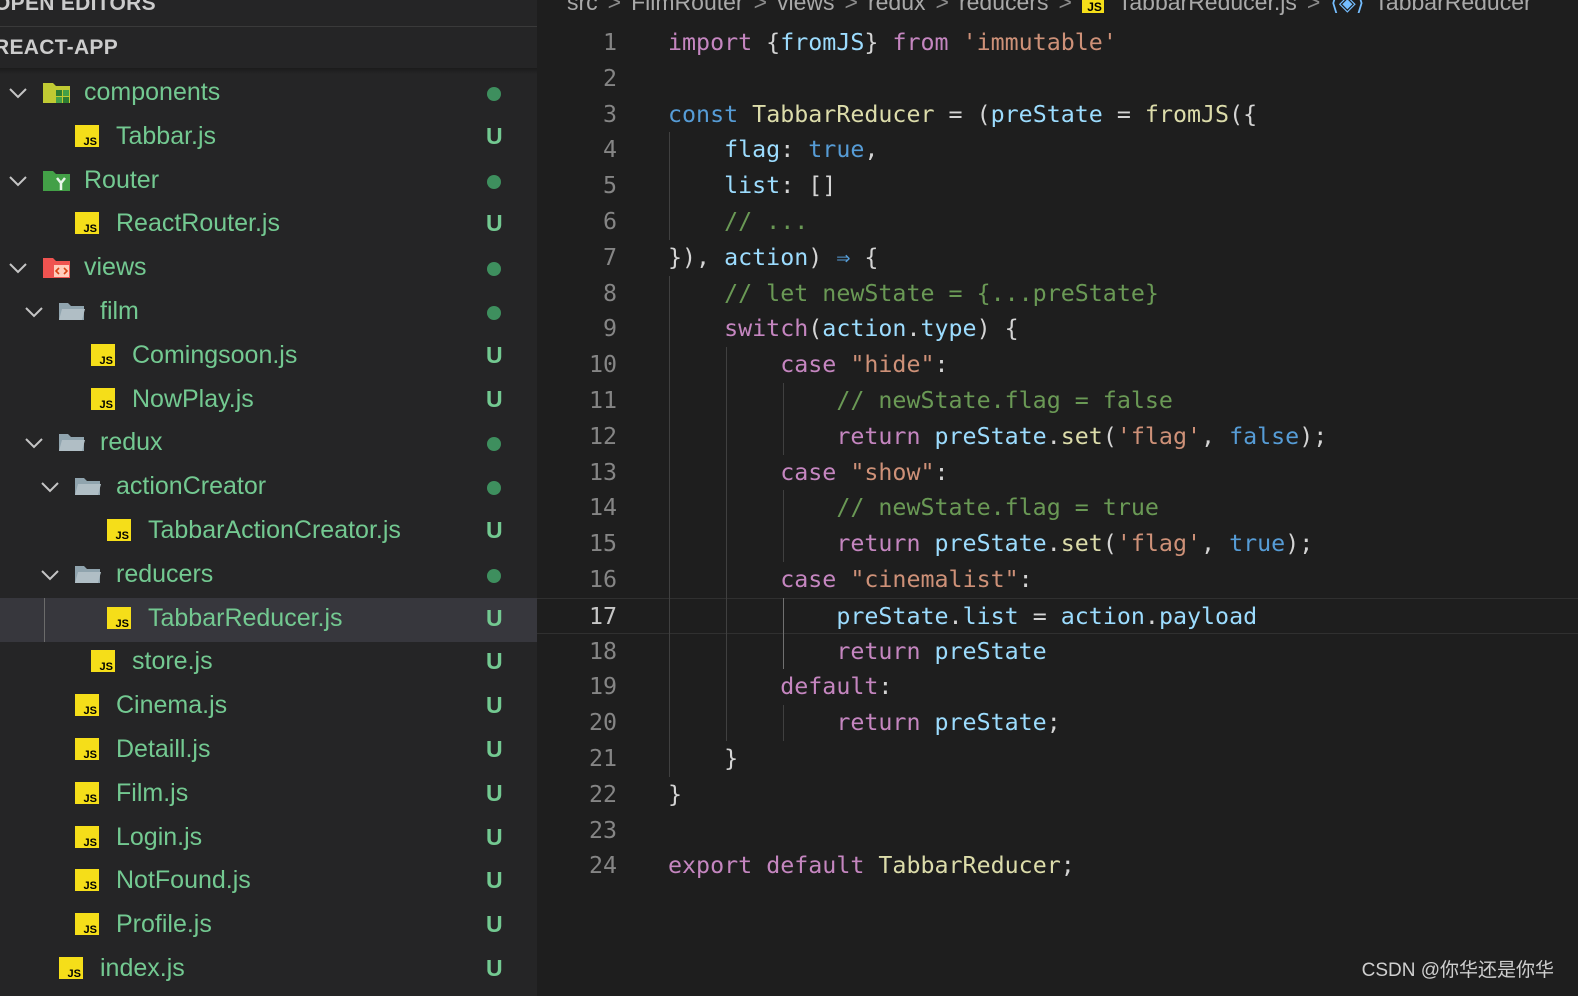 This screenshot has width=1578, height=996. Describe the element at coordinates (897, 8) in the screenshot. I see `breadcrumb-item: redux` at that location.